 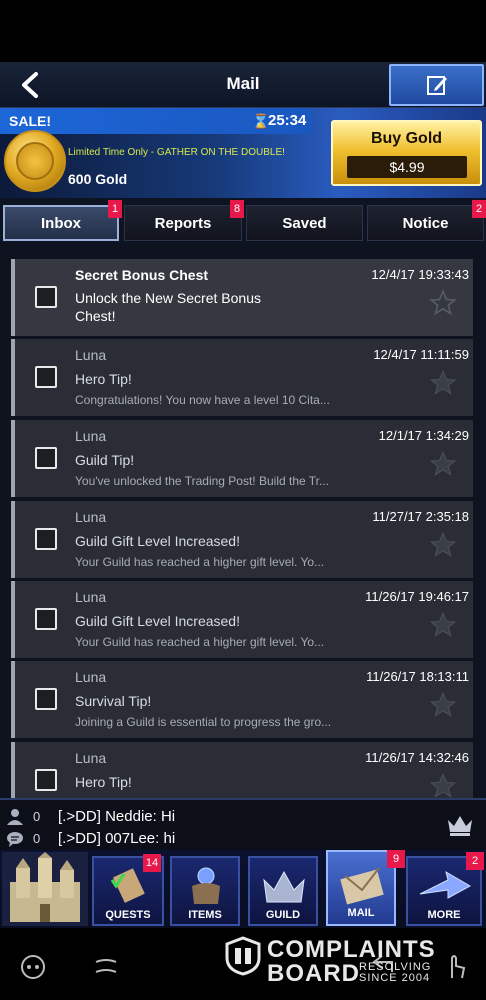 I want to click on chat-strip: 0 [.>DD] Neddie: Hi 0 [.>DD] 007Lee: hi, so click(x=243, y=824).